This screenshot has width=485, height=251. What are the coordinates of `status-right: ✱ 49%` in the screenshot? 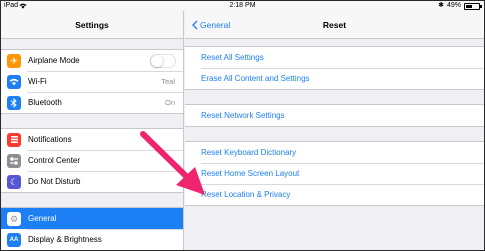 It's located at (460, 6).